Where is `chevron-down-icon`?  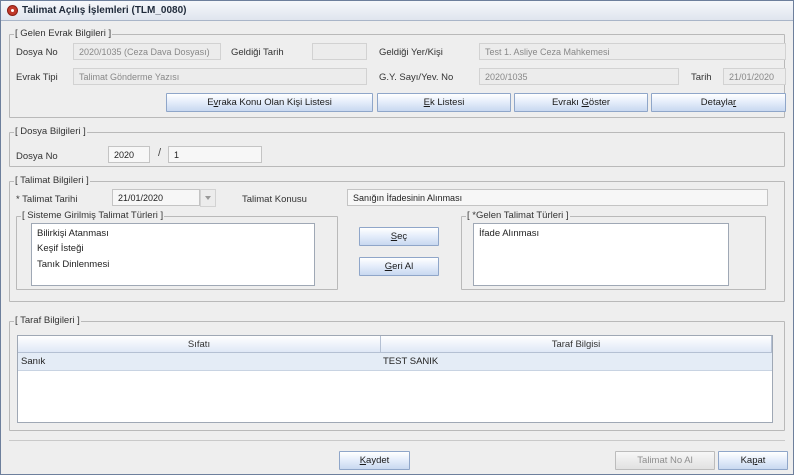
chevron-down-icon is located at coordinates (208, 198).